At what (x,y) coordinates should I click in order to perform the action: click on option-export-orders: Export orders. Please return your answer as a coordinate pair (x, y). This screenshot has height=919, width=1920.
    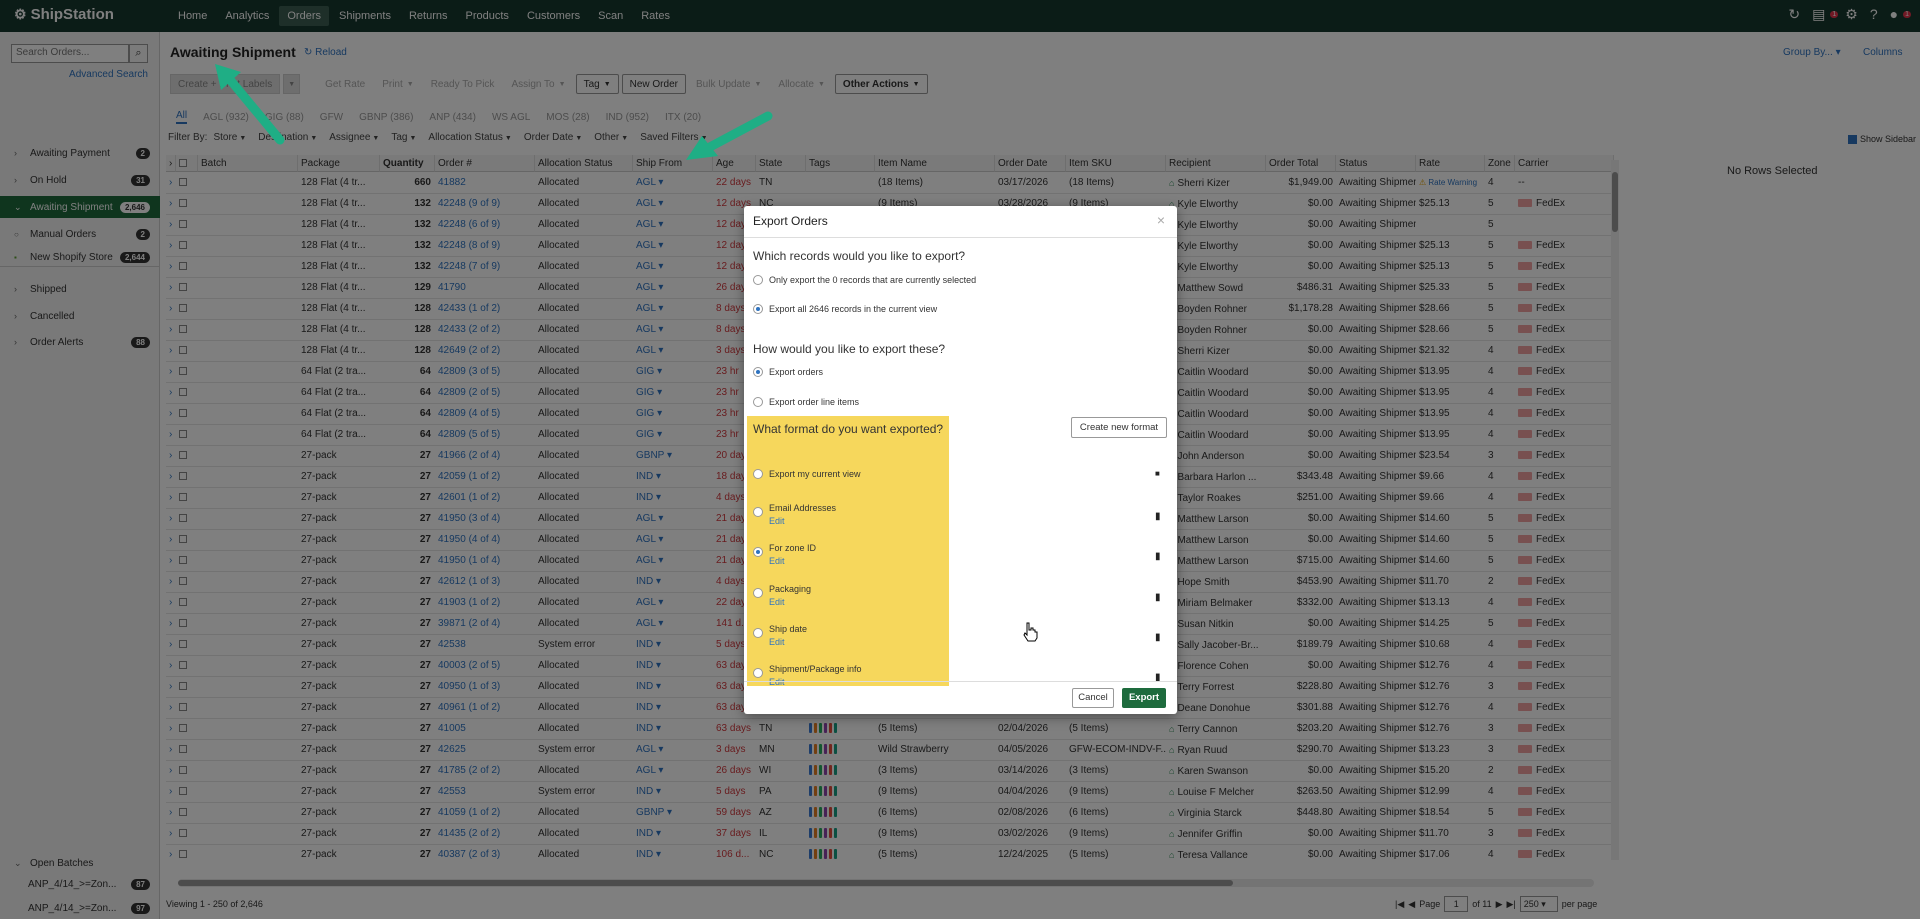
    Looking at the image, I should click on (788, 372).